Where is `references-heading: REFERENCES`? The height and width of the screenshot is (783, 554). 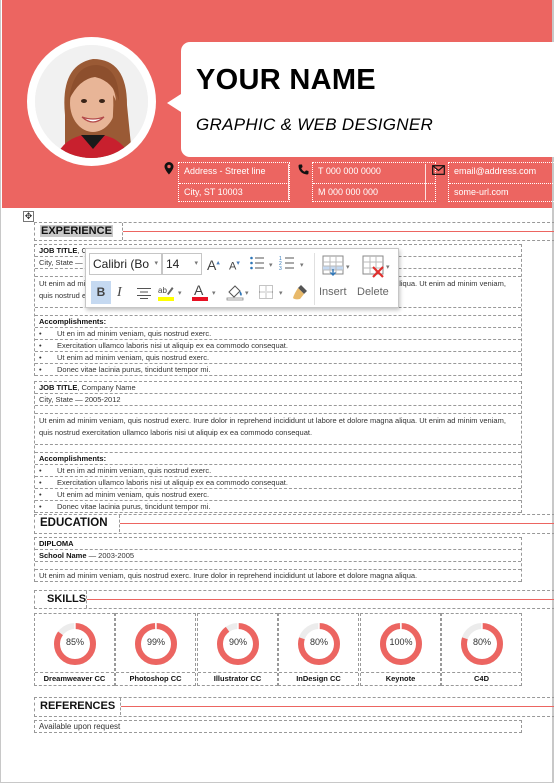 references-heading: REFERENCES is located at coordinates (78, 706).